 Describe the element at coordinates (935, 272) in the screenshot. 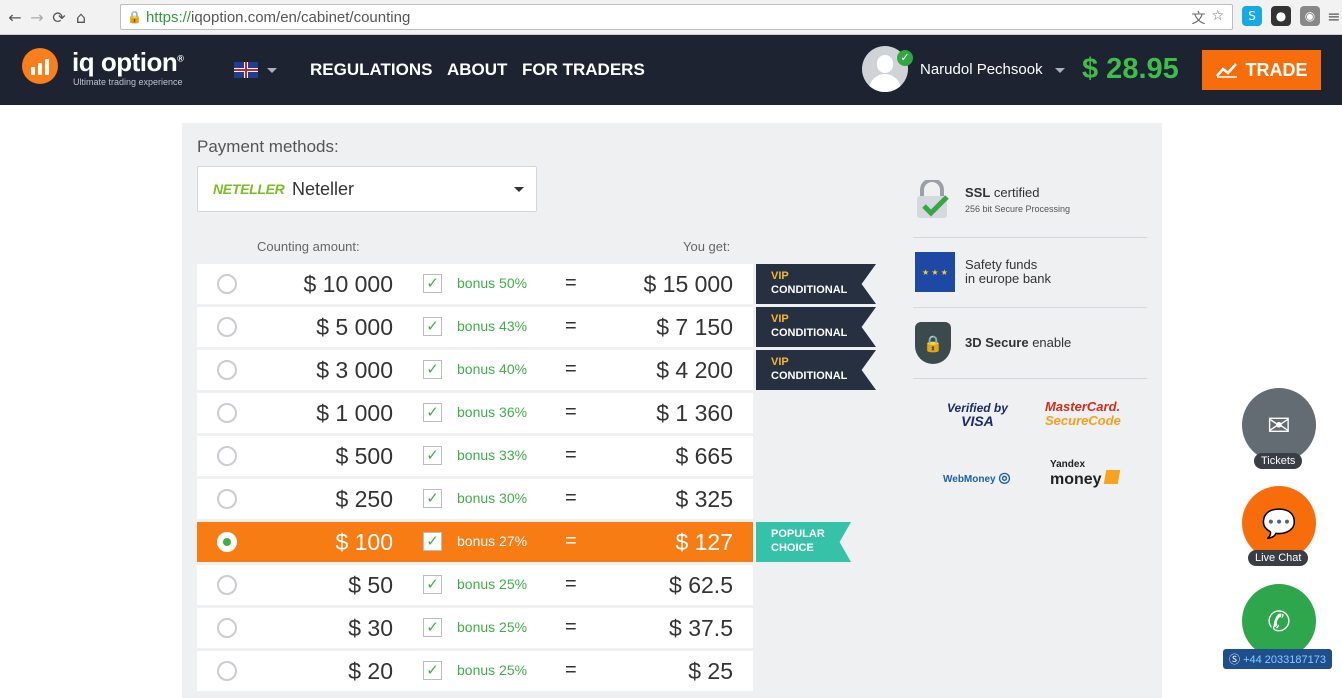

I see `eu-flag-icon: ★ ★ ★` at that location.